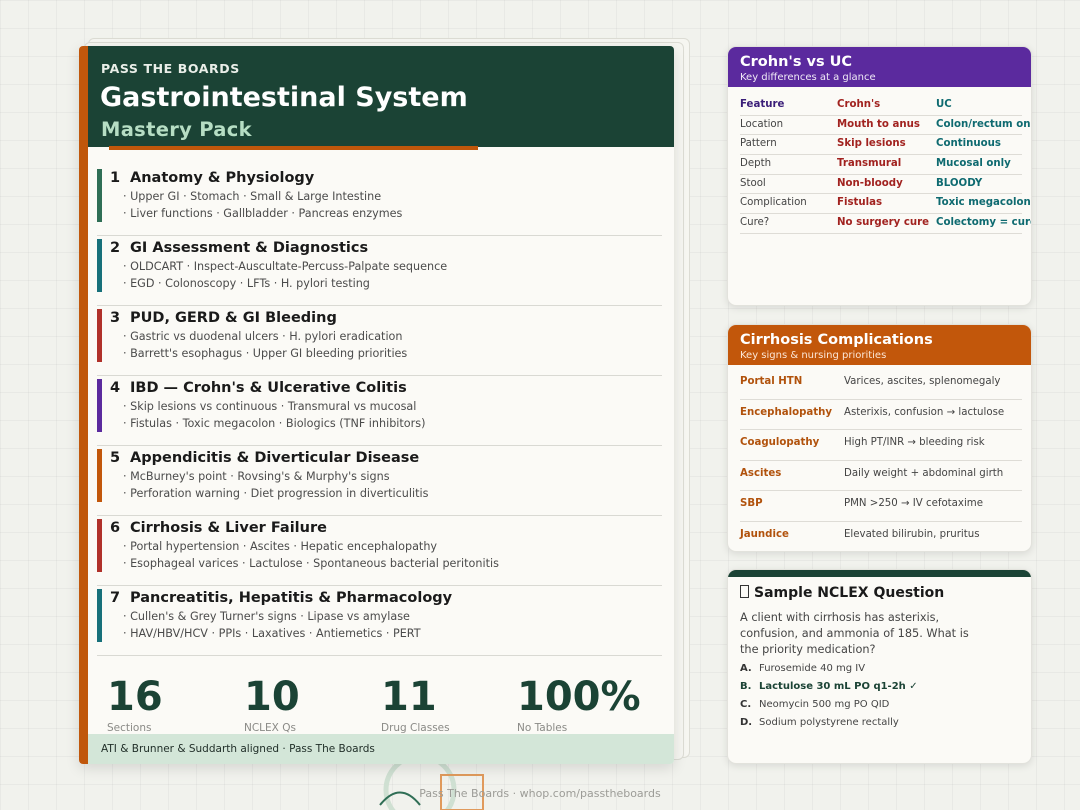 The width and height of the screenshot is (1080, 810). I want to click on stat-value: 10, so click(272, 697).